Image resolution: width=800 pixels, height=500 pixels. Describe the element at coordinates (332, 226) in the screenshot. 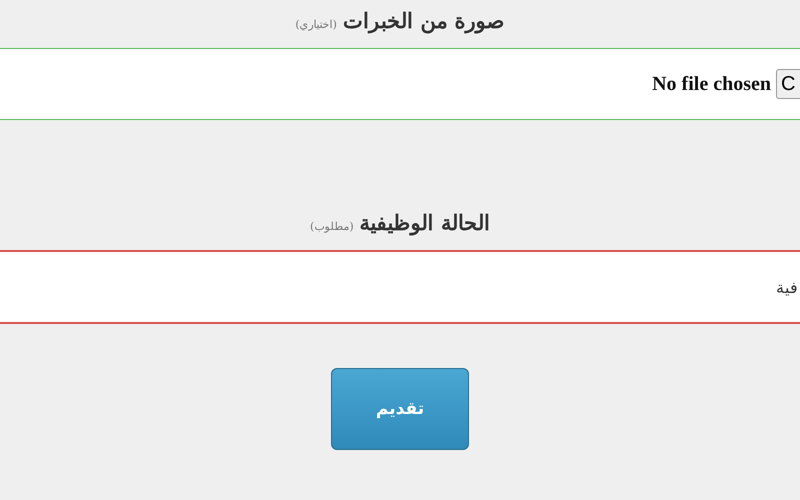

I see `field-note: (مطلوب)` at that location.